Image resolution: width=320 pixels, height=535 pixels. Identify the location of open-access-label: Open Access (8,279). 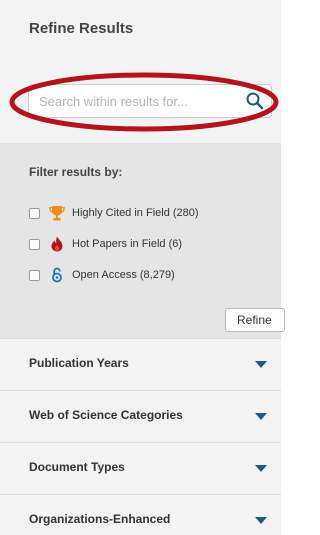
(123, 275).